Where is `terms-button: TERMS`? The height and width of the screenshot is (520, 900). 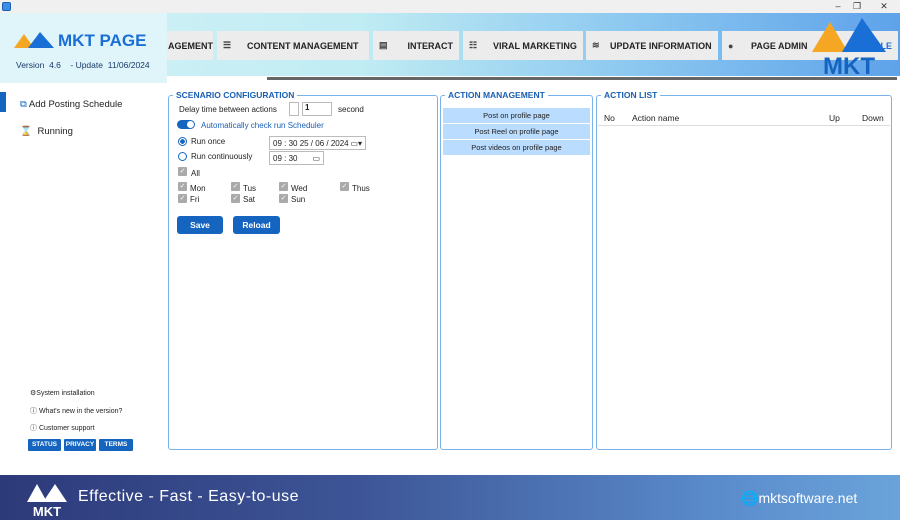
terms-button: TERMS is located at coordinates (116, 445).